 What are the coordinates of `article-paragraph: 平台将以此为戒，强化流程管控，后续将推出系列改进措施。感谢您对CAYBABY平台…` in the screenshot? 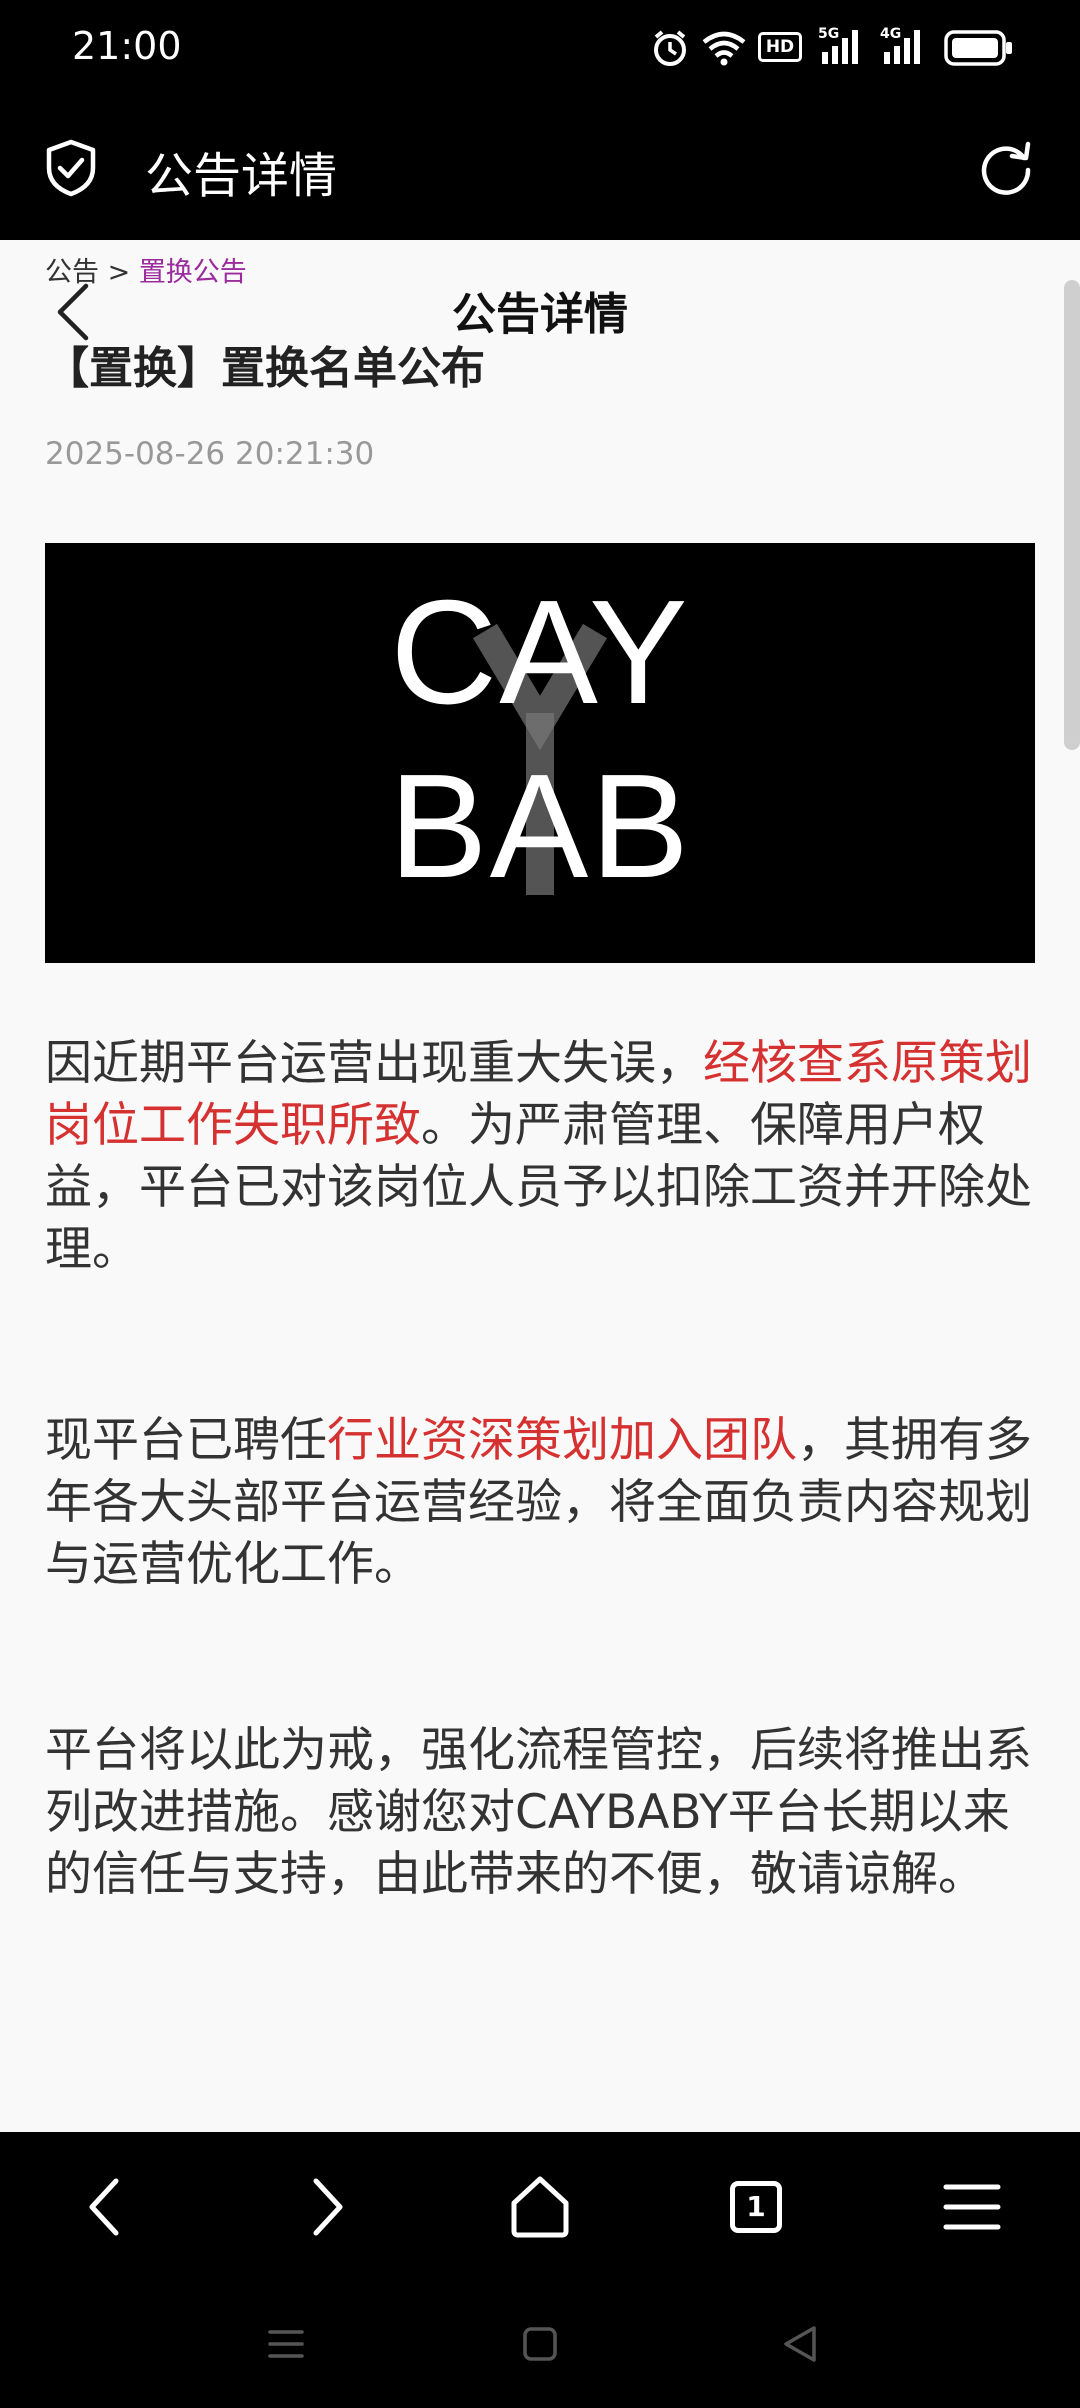 It's located at (540, 1813).